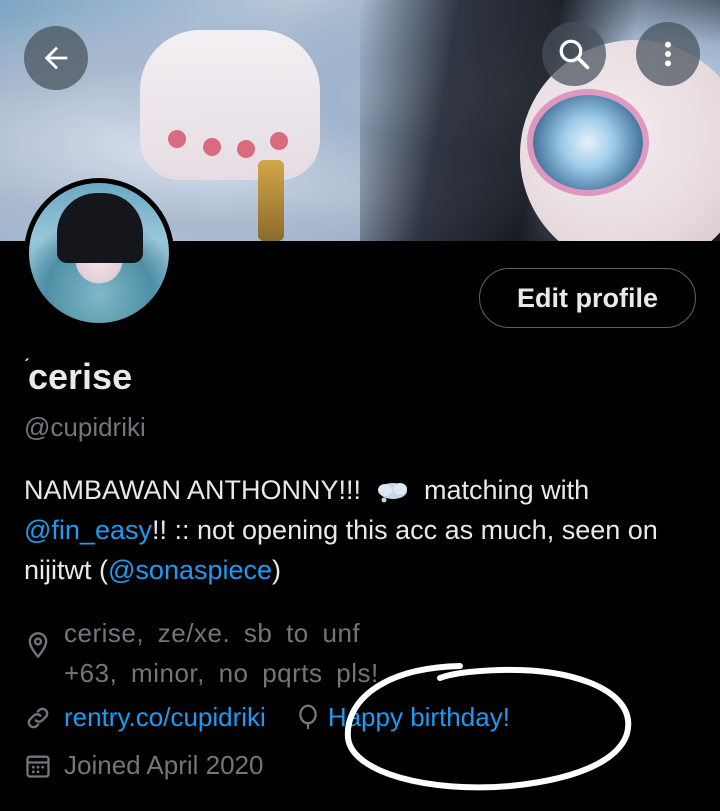 Image resolution: width=720 pixels, height=811 pixels. Describe the element at coordinates (165, 717) in the screenshot. I see `website-link: rentry.co/cupidriki` at that location.